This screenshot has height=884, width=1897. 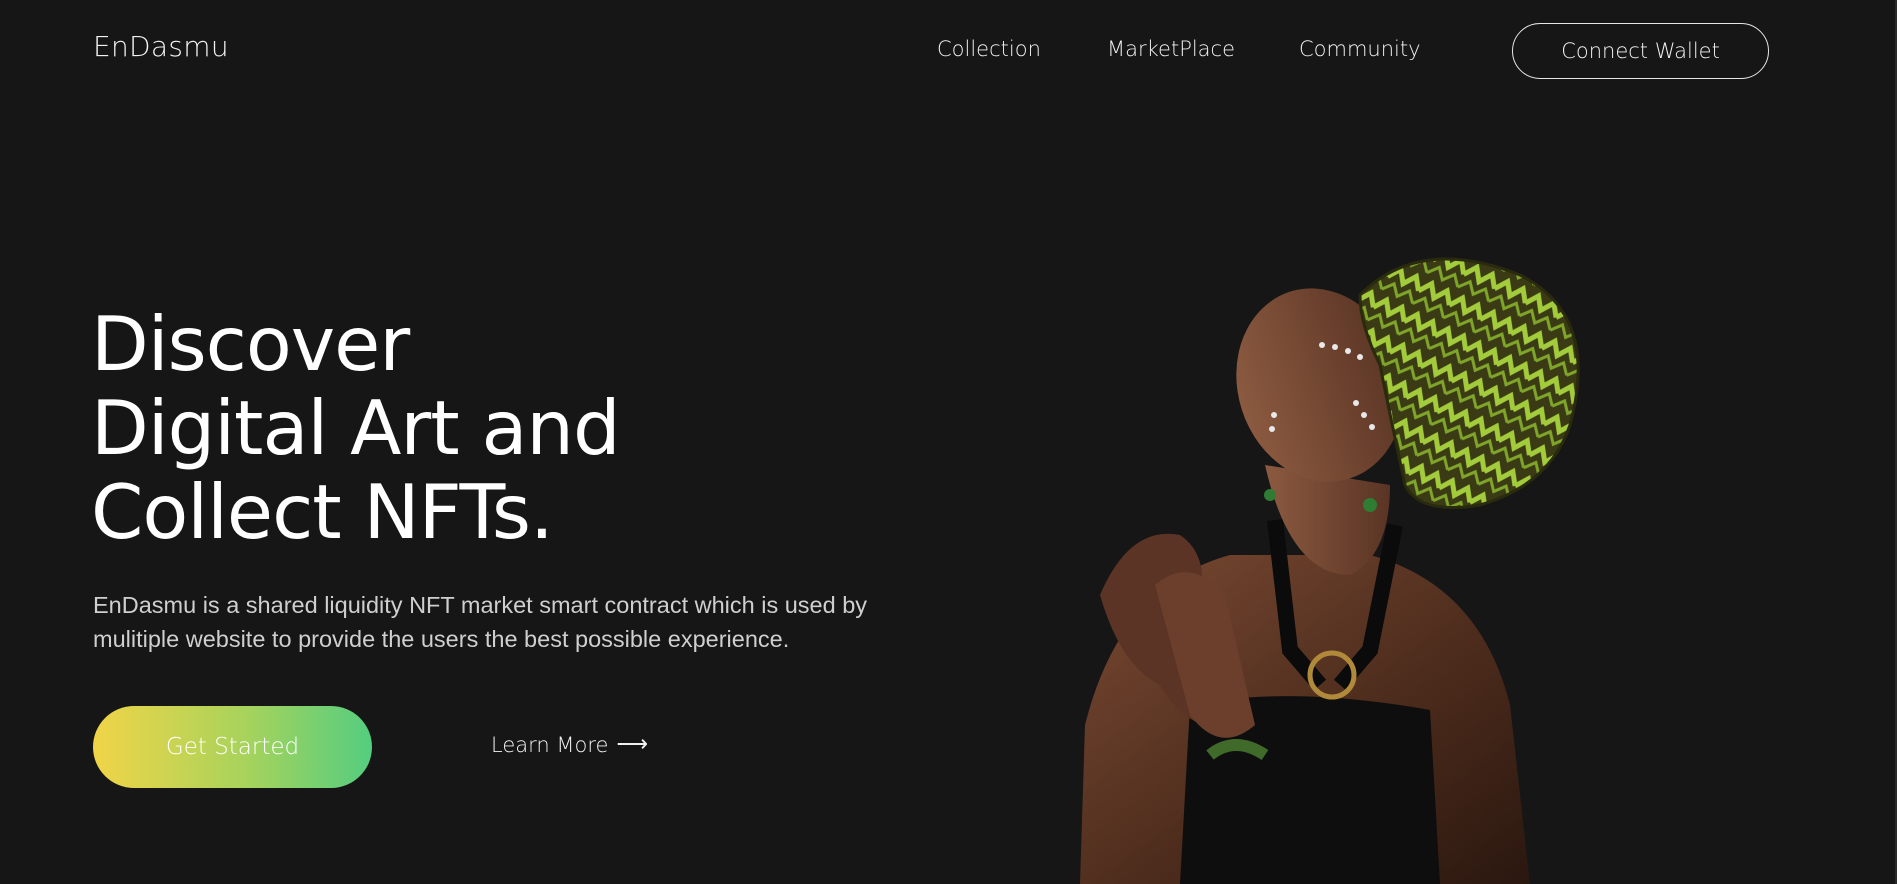 What do you see at coordinates (1640, 51) in the screenshot?
I see `connect-wallet-button: Connect Wallet` at bounding box center [1640, 51].